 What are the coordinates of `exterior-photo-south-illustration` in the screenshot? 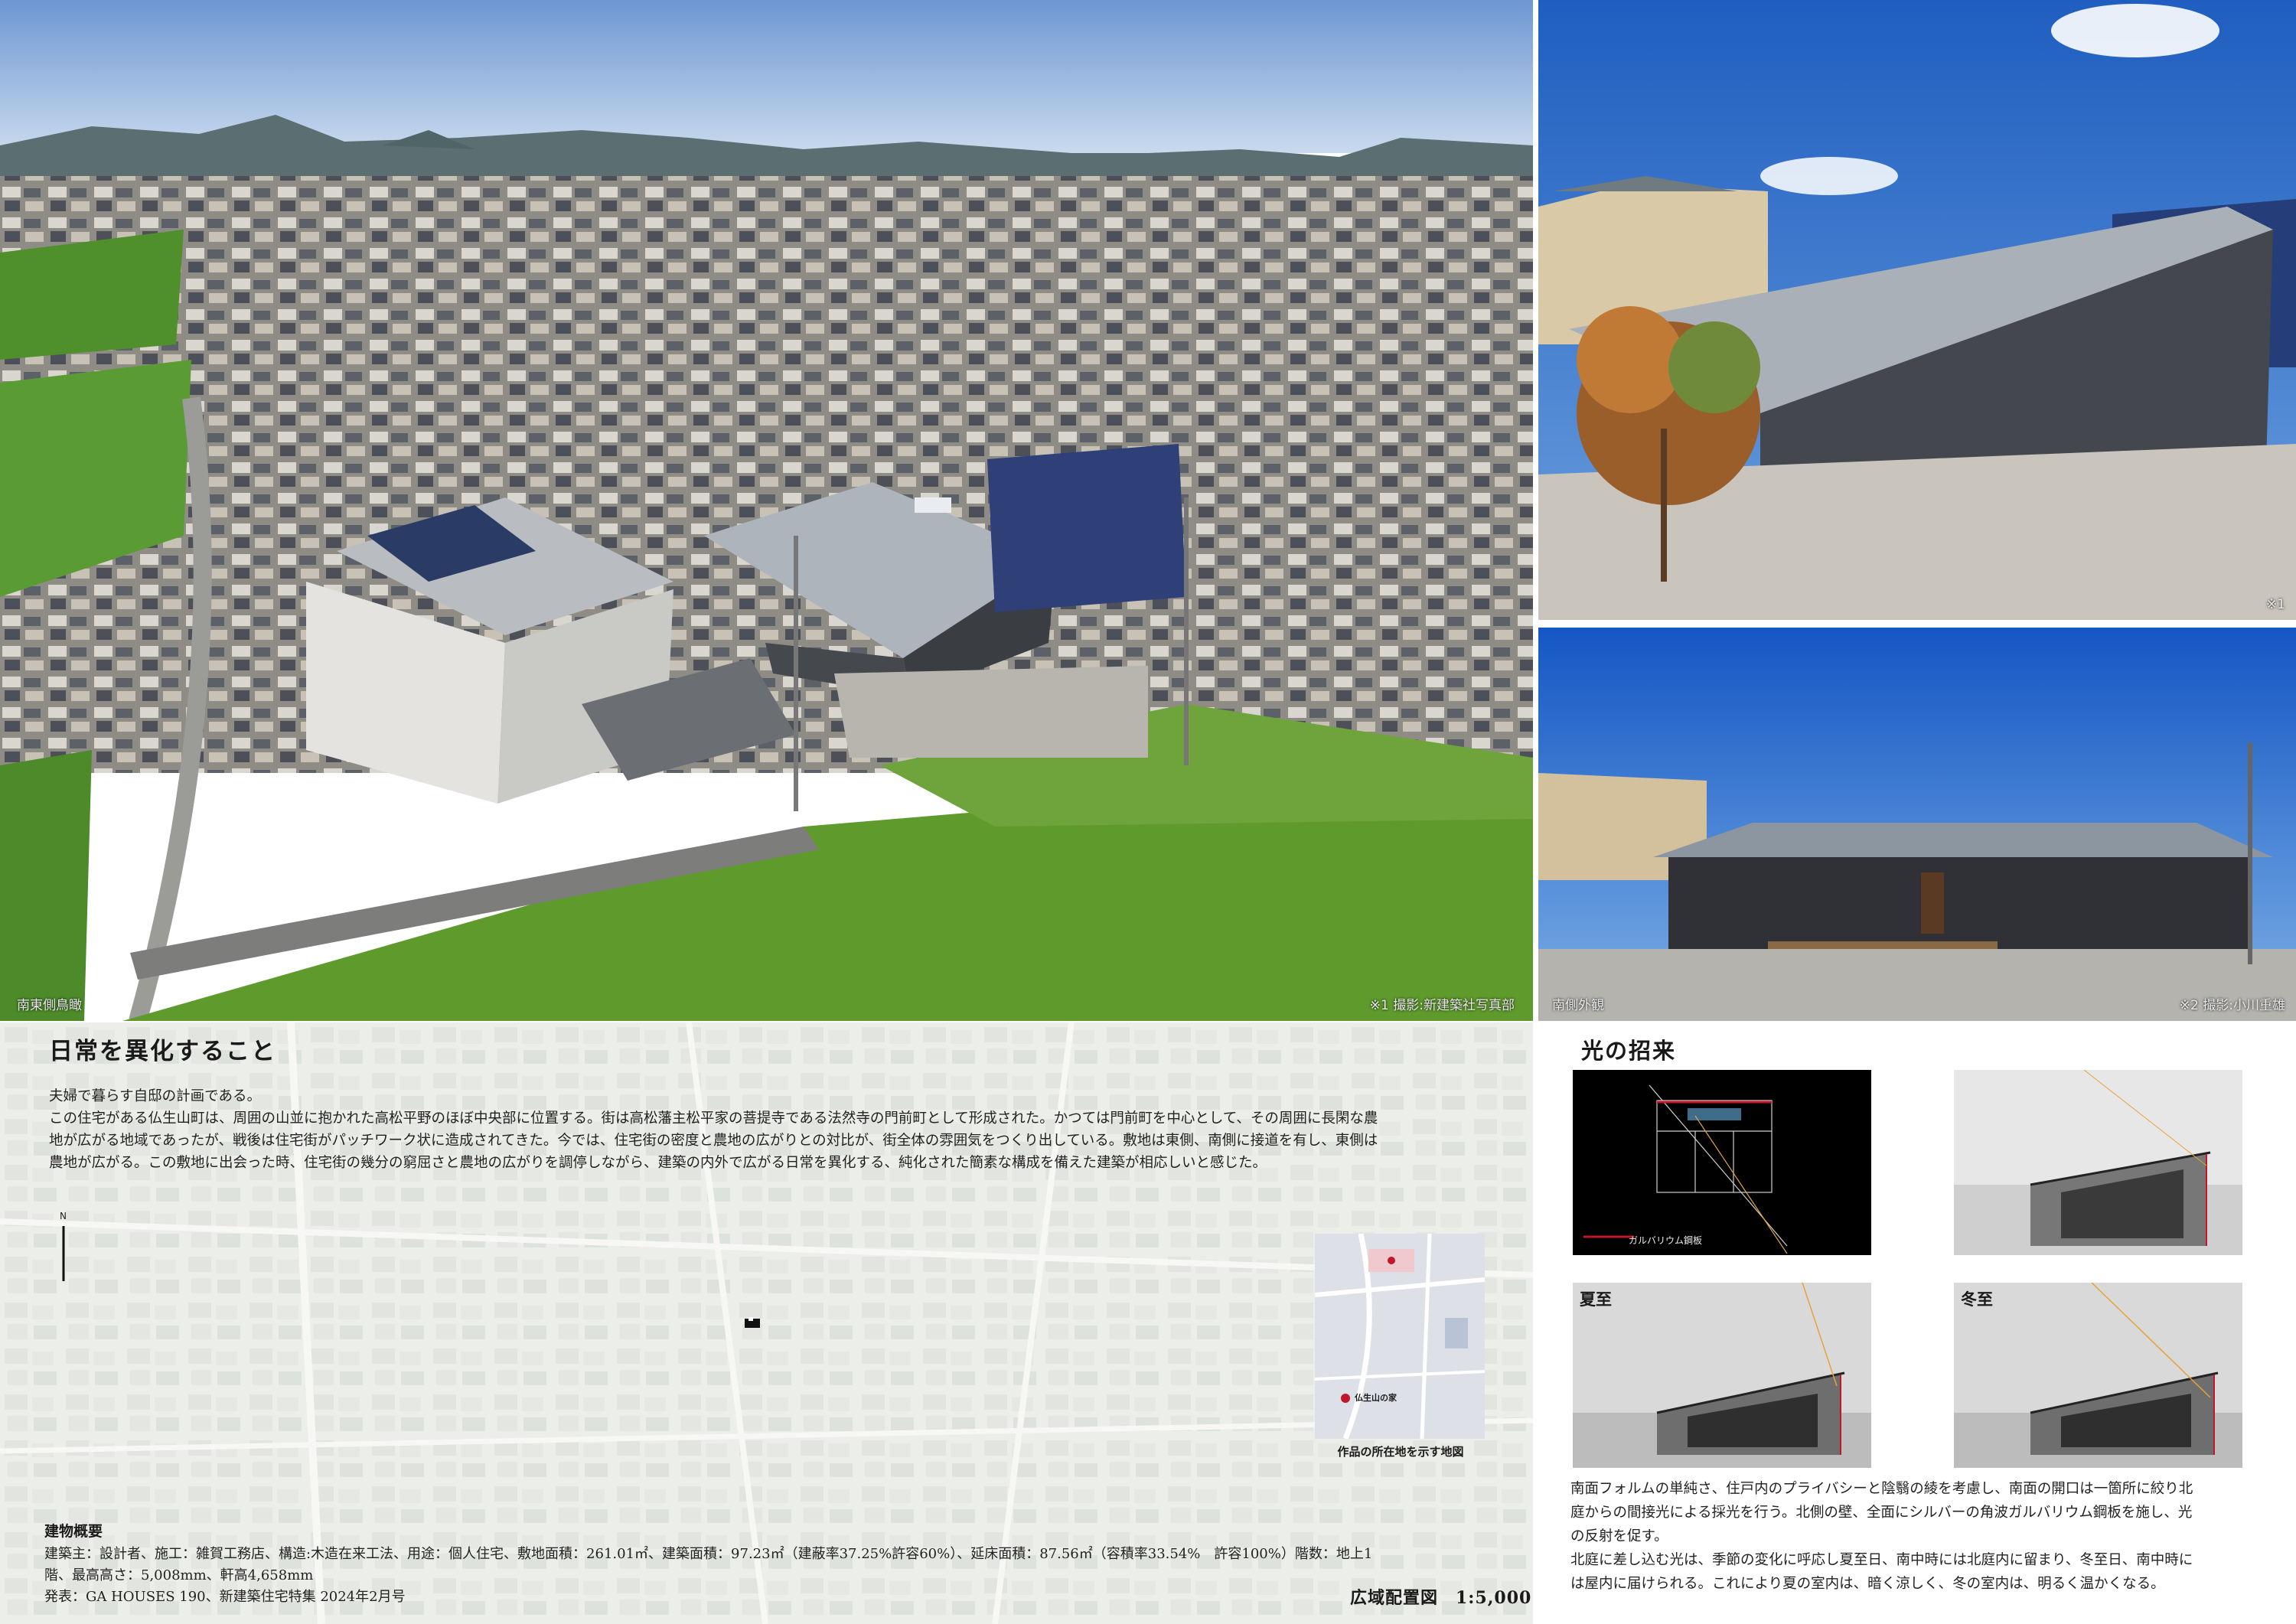 It's located at (1917, 824).